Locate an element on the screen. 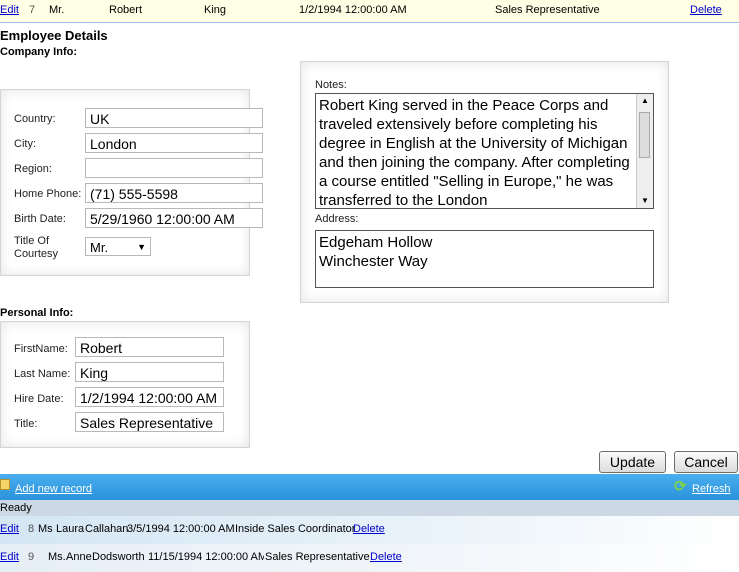  row-id: 9 is located at coordinates (31, 557).